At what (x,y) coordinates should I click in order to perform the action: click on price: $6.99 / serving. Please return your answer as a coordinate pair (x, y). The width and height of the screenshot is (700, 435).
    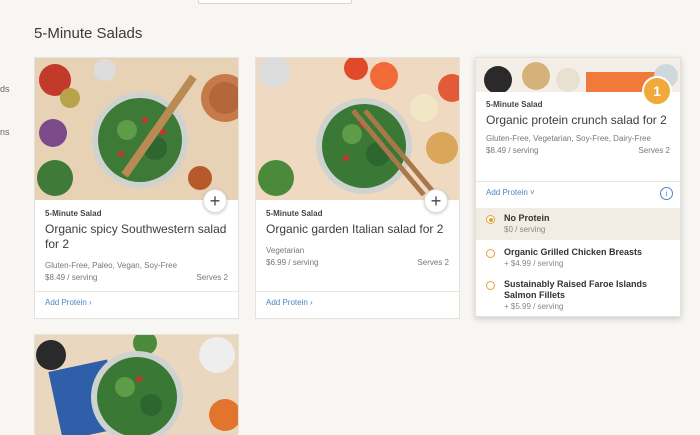
    Looking at the image, I should click on (292, 262).